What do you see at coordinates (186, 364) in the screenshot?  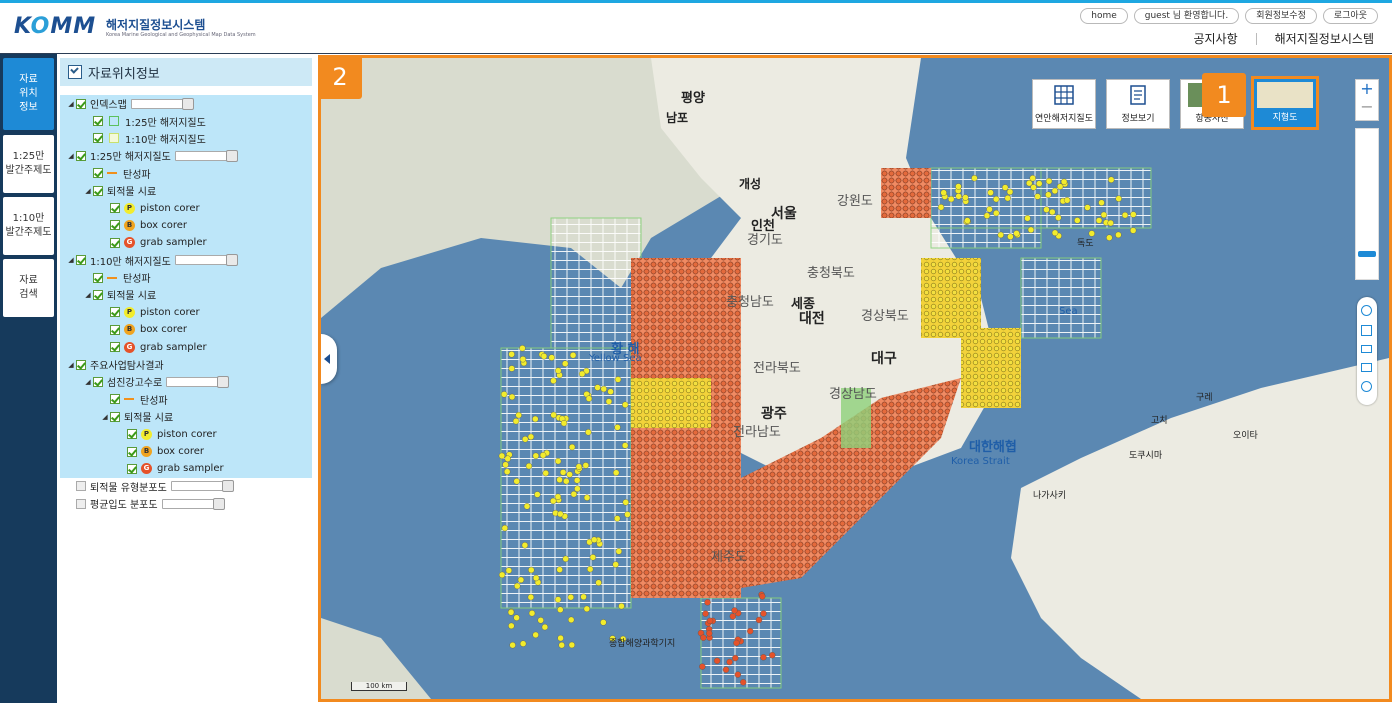 I see `layer-tree-row: ◢ 주요사업탐사결과` at bounding box center [186, 364].